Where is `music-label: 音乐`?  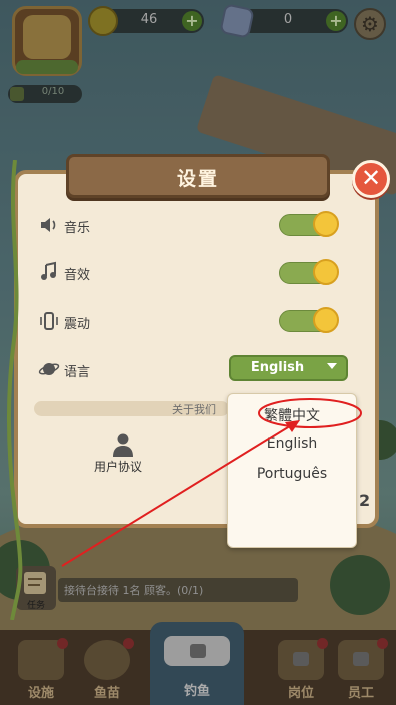 music-label: 音乐 is located at coordinates (77, 228).